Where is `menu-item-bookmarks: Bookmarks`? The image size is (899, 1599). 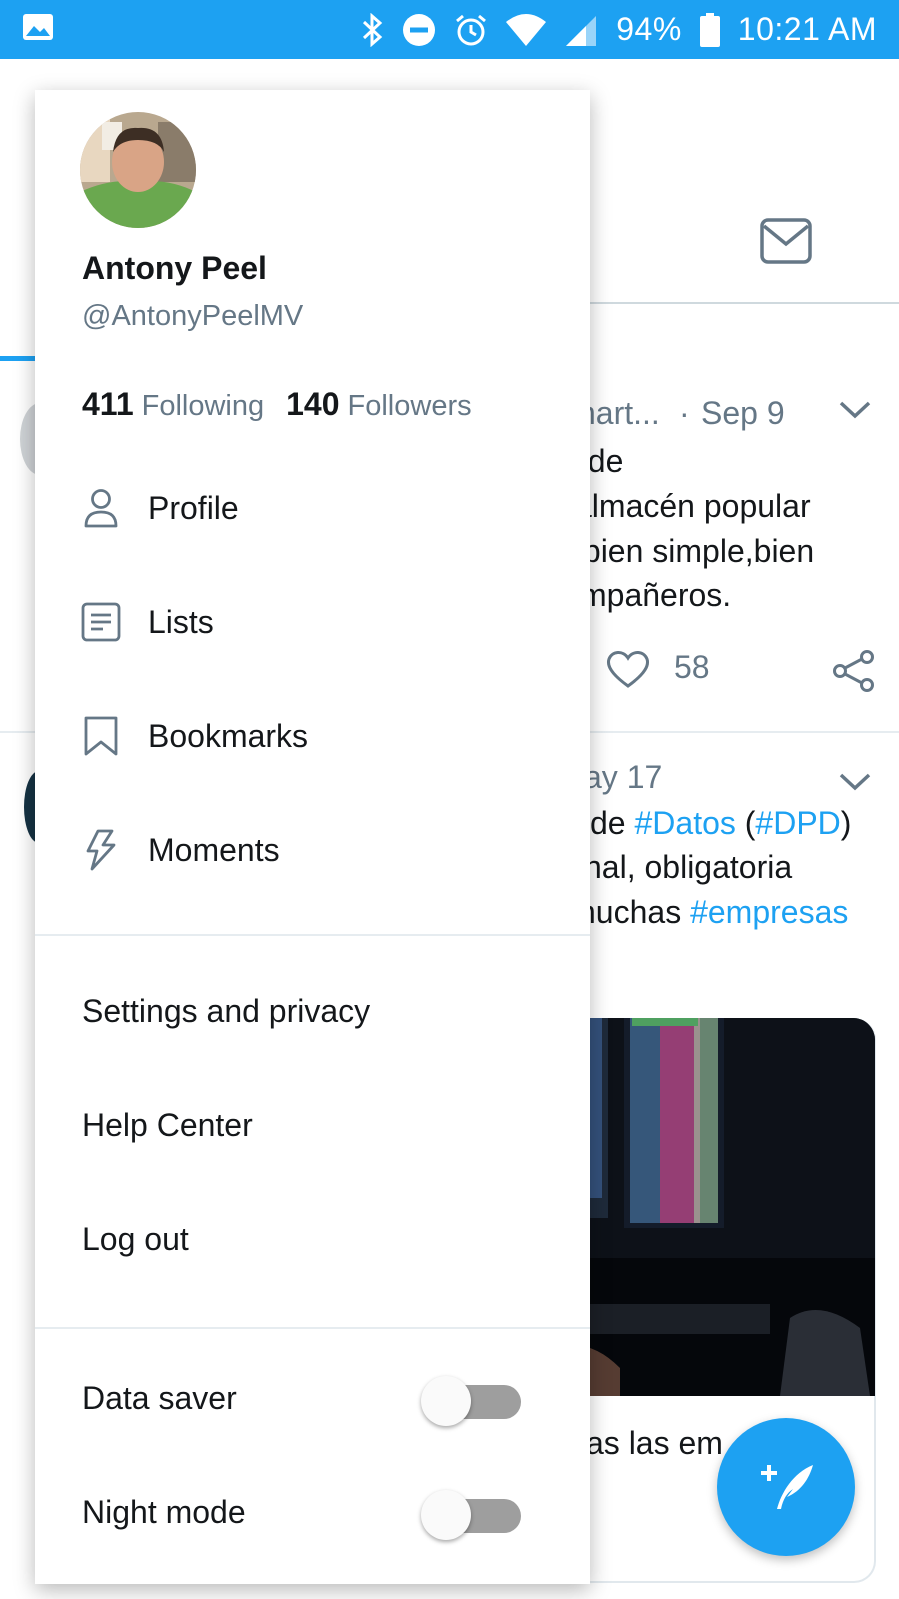 menu-item-bookmarks: Bookmarks is located at coordinates (312, 736).